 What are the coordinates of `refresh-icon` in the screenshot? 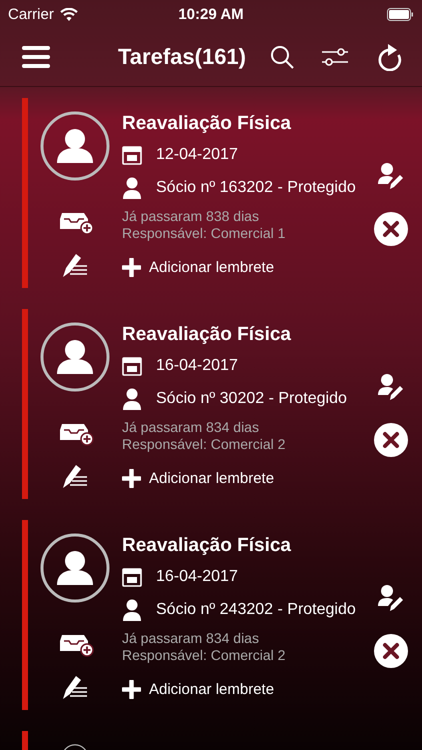 It's located at (389, 57).